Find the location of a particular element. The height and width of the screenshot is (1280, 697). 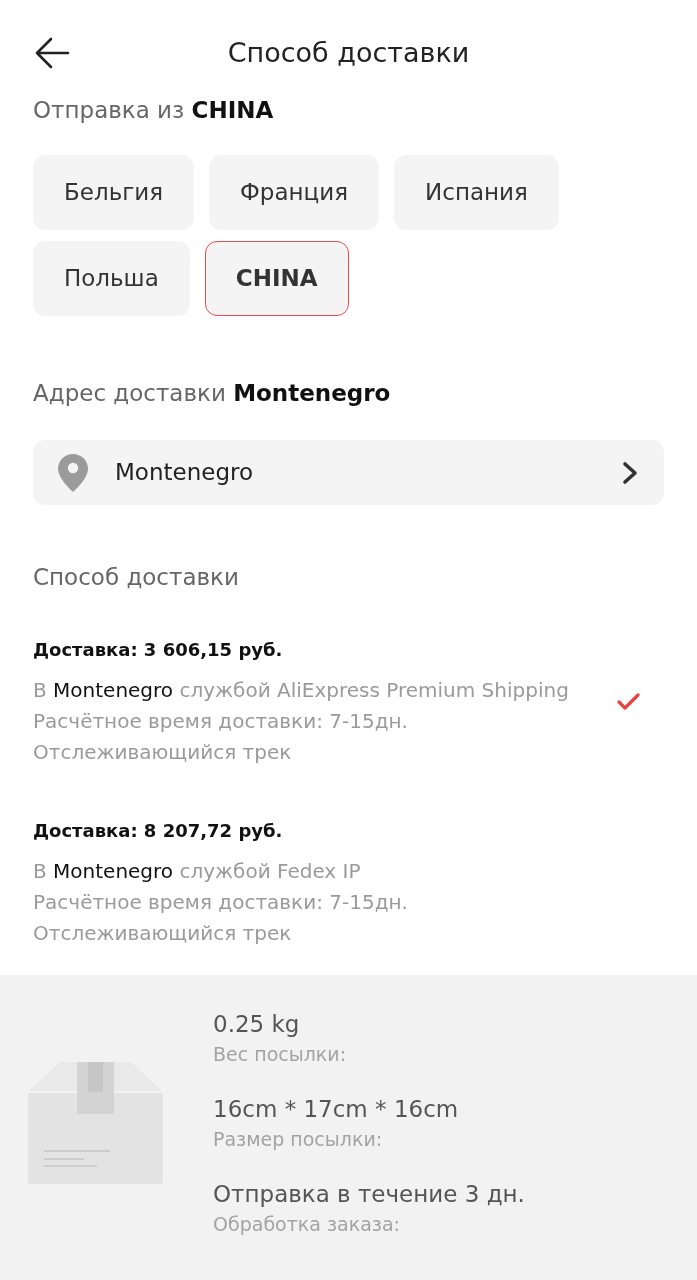

package-detail-value: 16cm * 17cm * 16cm is located at coordinates (336, 1109).